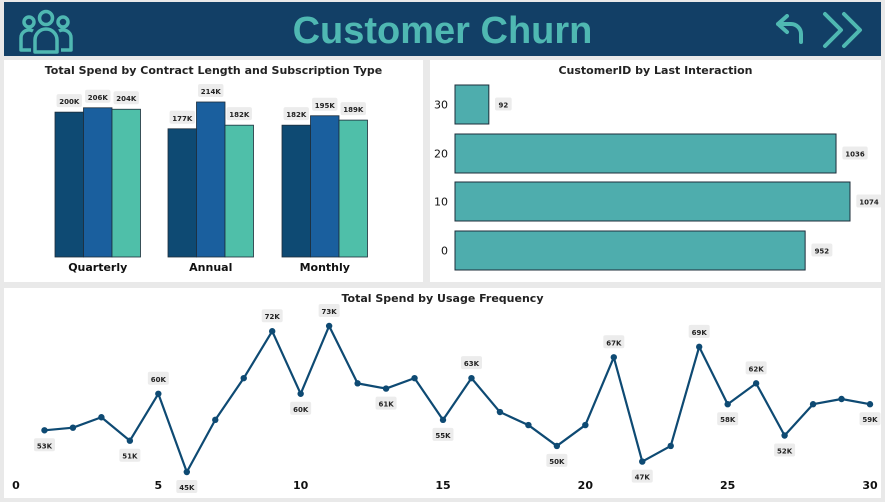  What do you see at coordinates (69, 102) in the screenshot?
I see `data-label: 200K` at bounding box center [69, 102].